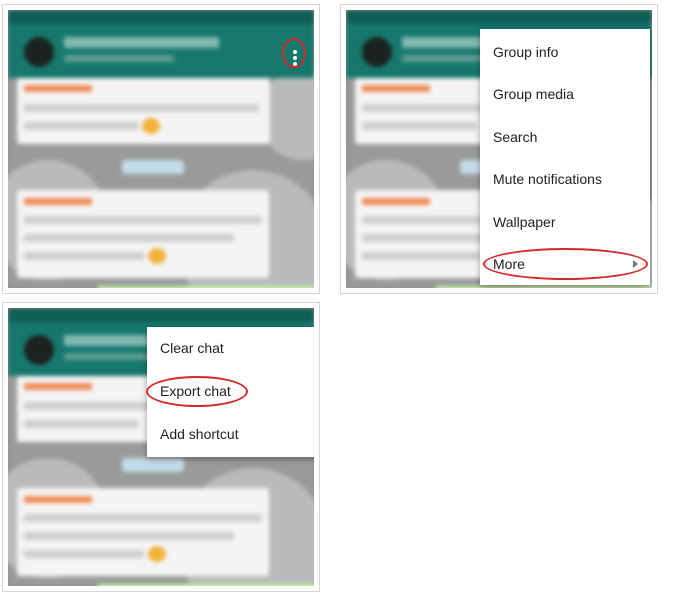  Describe the element at coordinates (533, 94) in the screenshot. I see `menu-item-label: Group media` at that location.